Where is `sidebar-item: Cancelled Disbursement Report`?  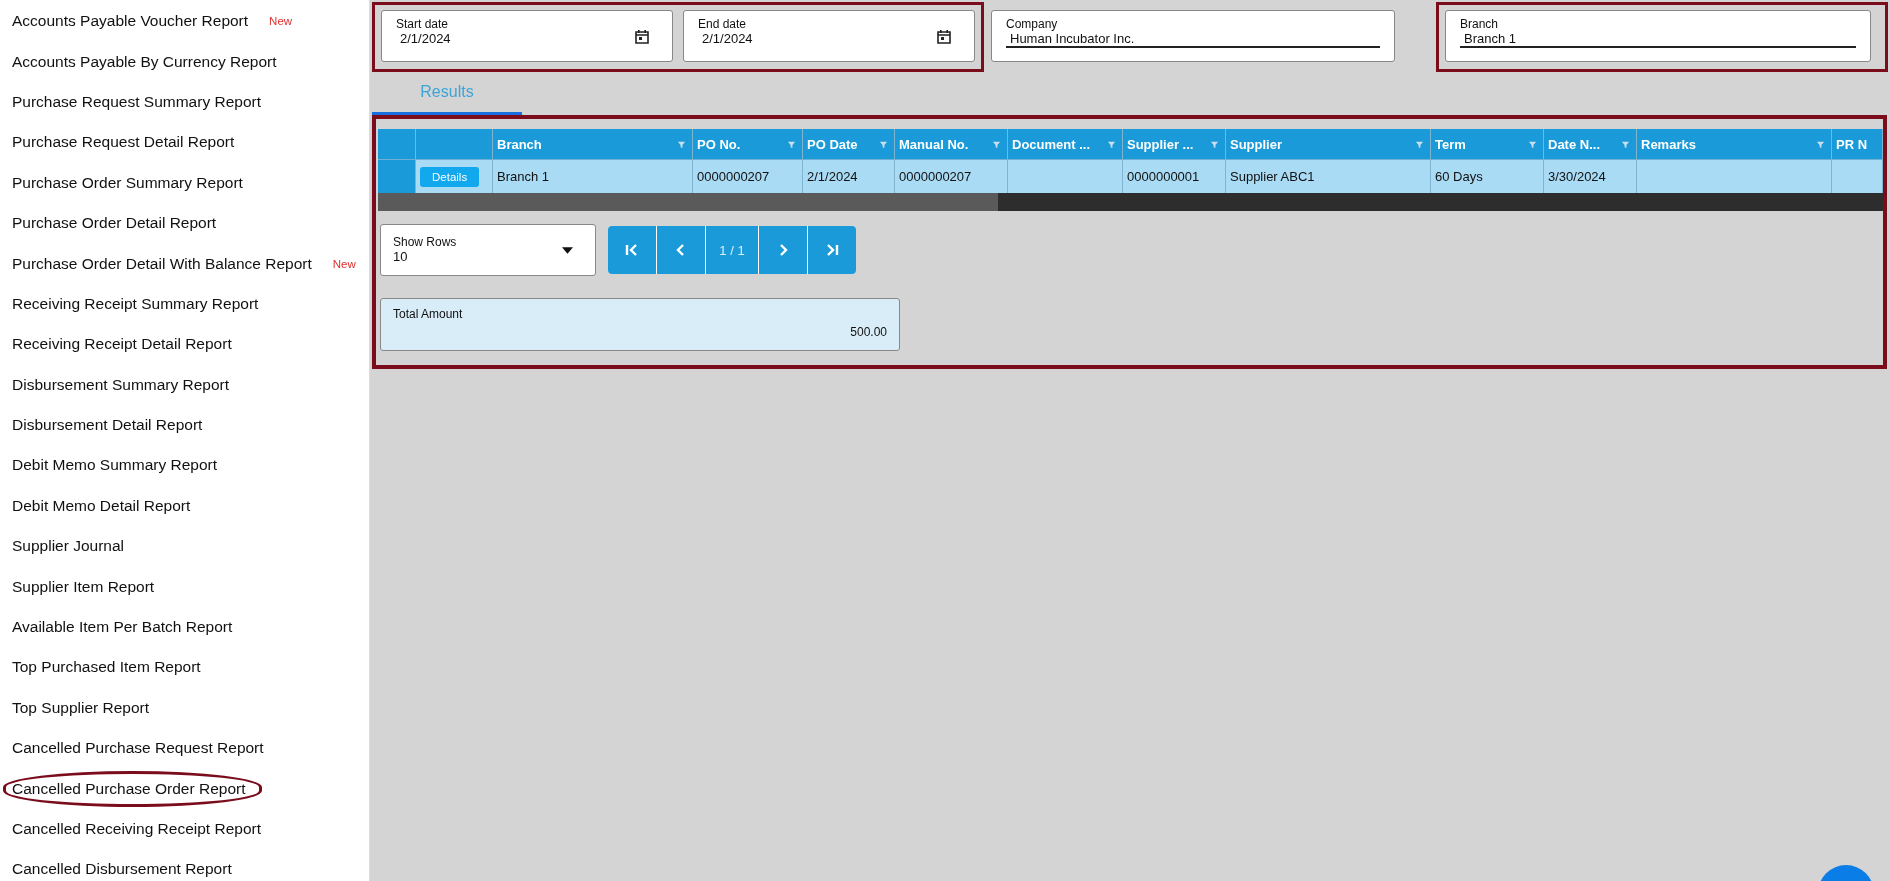
sidebar-item: Cancelled Disbursement Report is located at coordinates (122, 866).